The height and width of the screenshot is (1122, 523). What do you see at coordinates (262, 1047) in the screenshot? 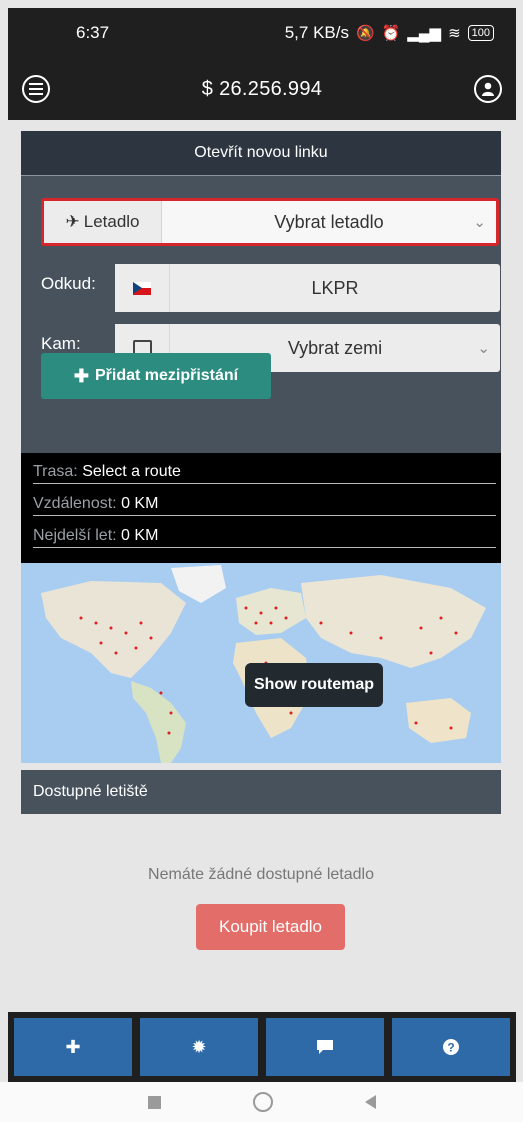
I see `bottom-nav: ✚ ✹ ?` at bounding box center [262, 1047].